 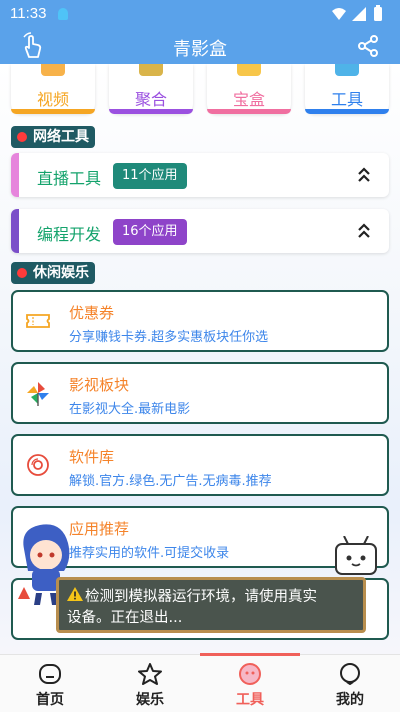 What do you see at coordinates (61, 137) in the screenshot?
I see `section-title: 网络工具` at bounding box center [61, 137].